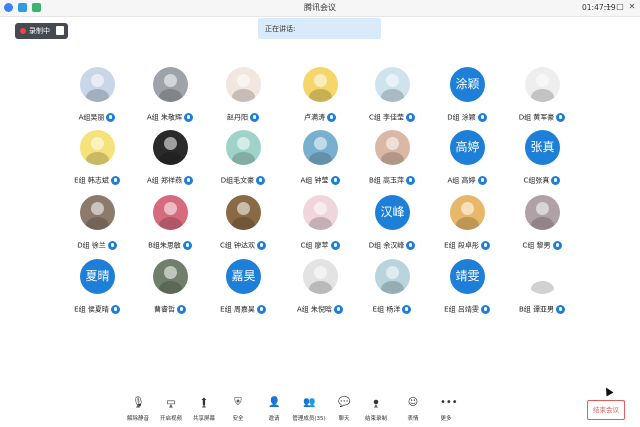 This screenshot has height=427, width=640. Describe the element at coordinates (243, 162) in the screenshot. I see `participant-tile: D组毛文豪` at that location.